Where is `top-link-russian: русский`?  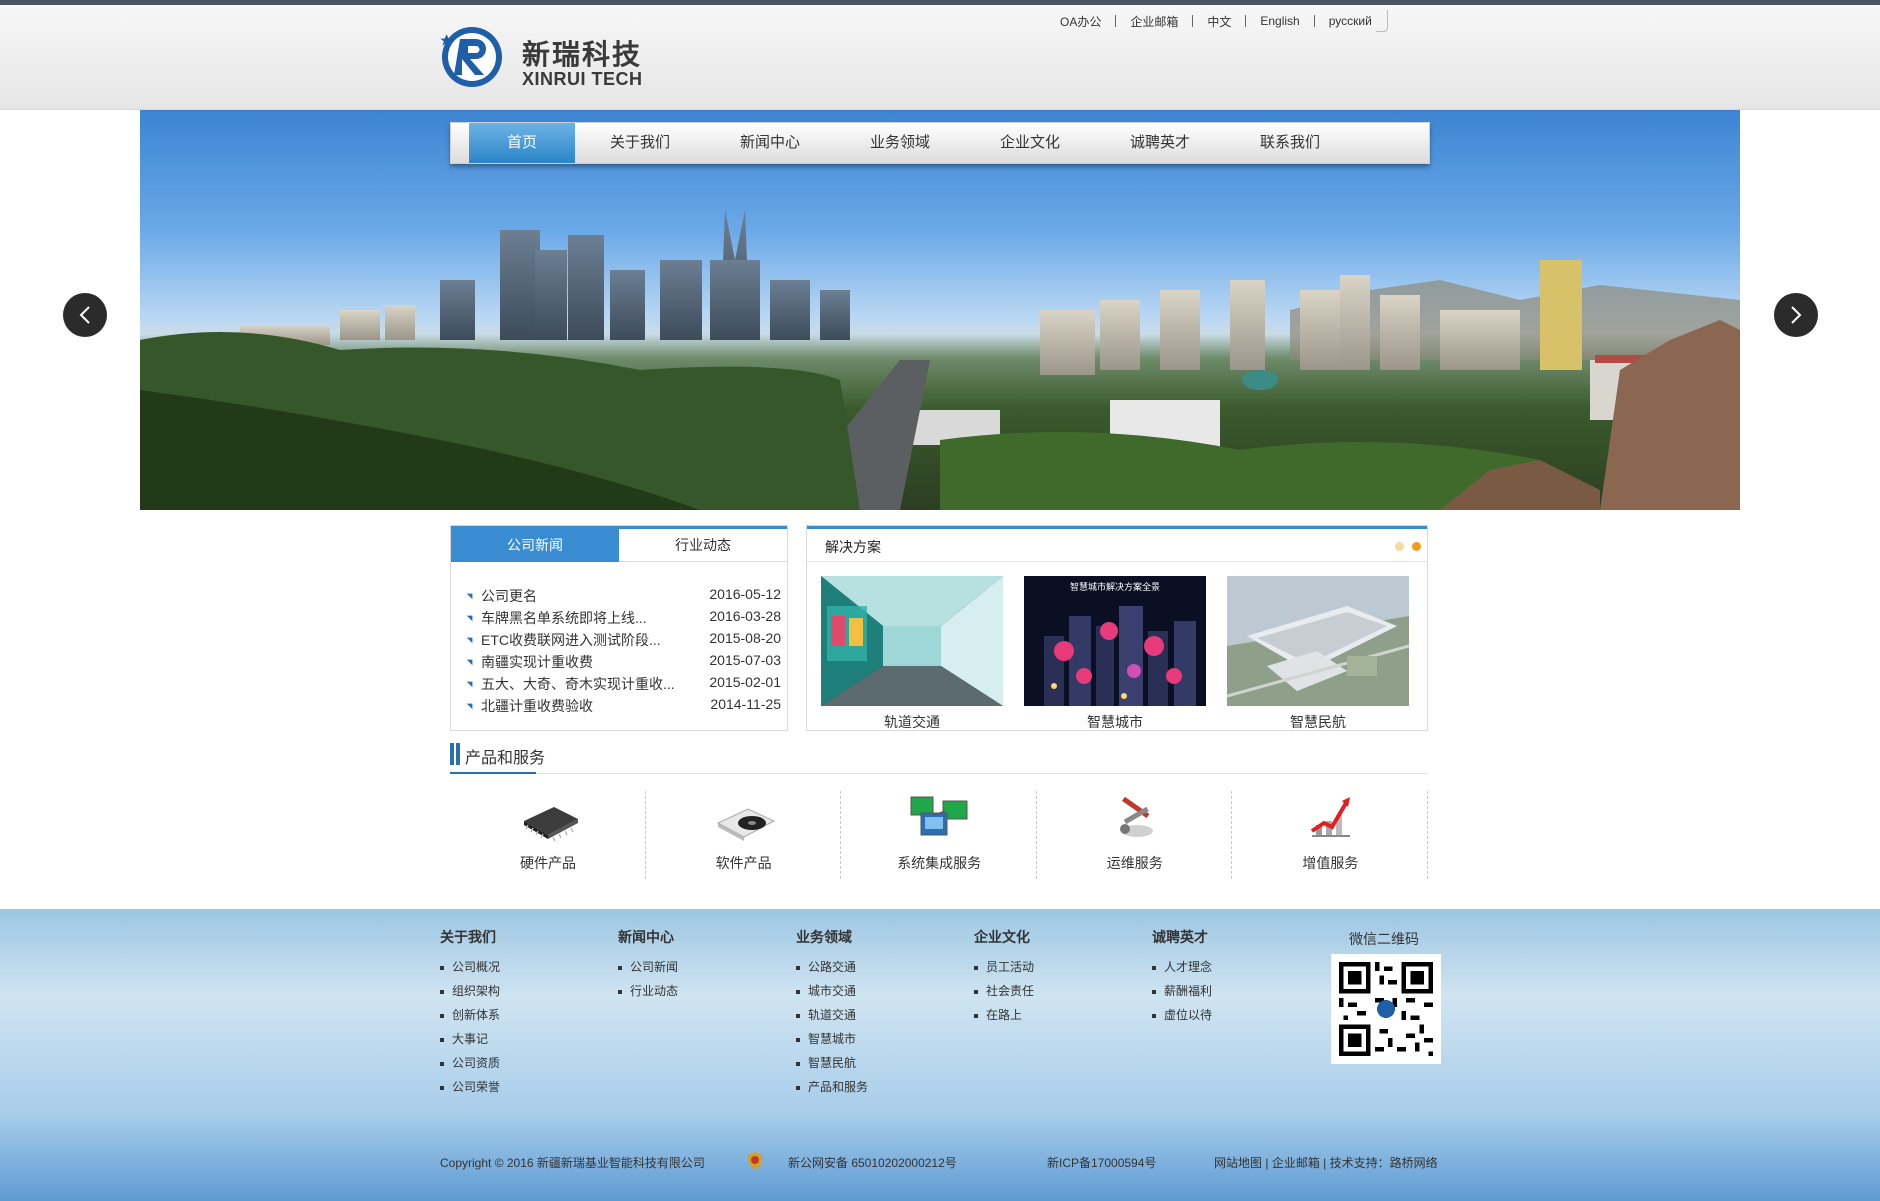
top-link-russian: русский is located at coordinates (1350, 21).